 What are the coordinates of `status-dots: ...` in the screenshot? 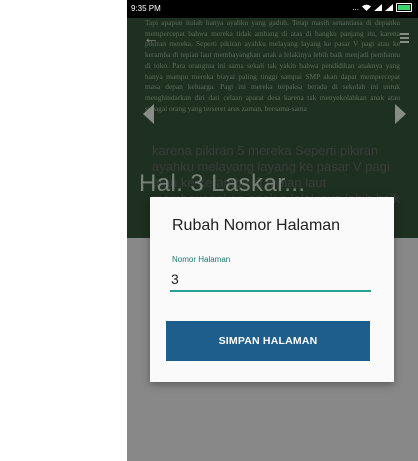 It's located at (355, 7).